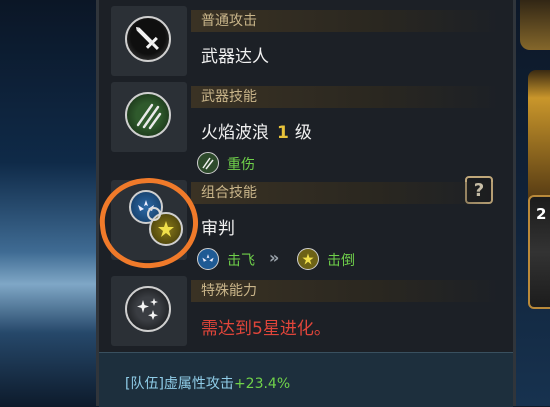  What do you see at coordinates (306, 41) in the screenshot?
I see `skill-row-normal-attack: 普通攻击 武器达人` at bounding box center [306, 41].